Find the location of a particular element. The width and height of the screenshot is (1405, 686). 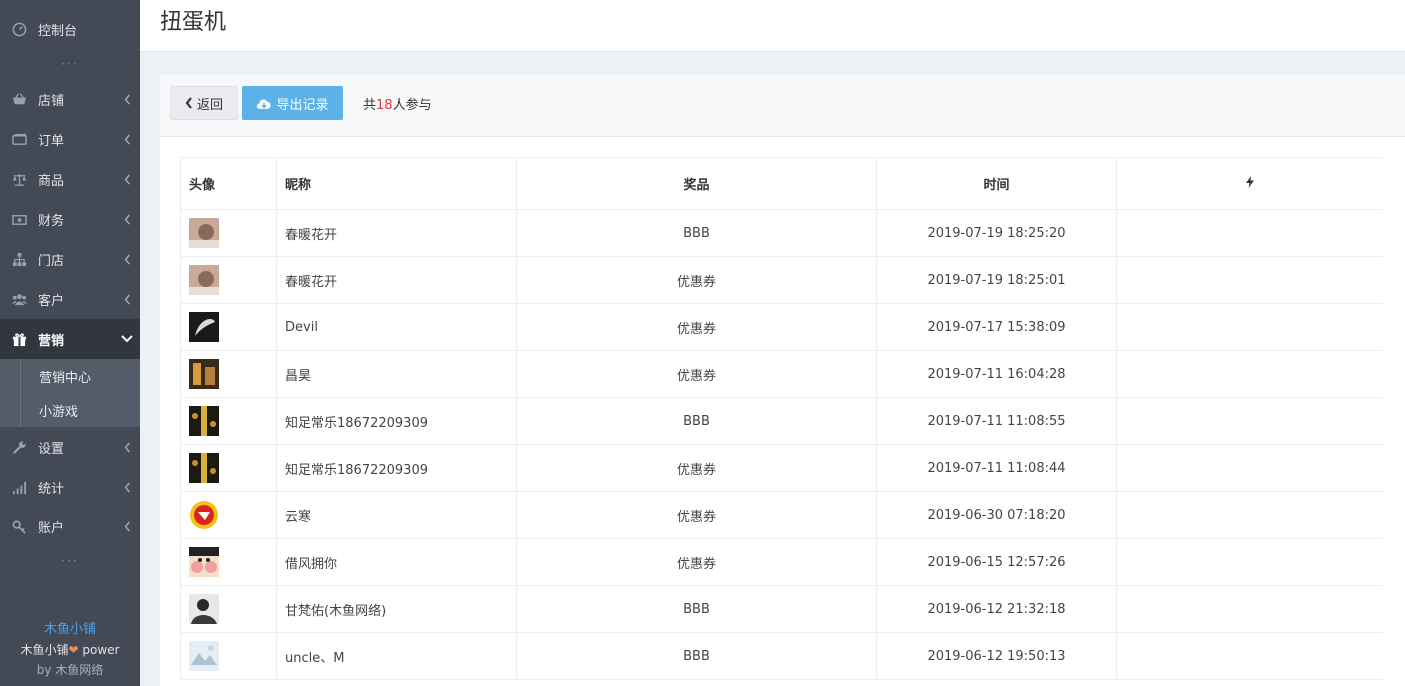

submenu-item-marketing-center: 营销中心 is located at coordinates (80, 376).